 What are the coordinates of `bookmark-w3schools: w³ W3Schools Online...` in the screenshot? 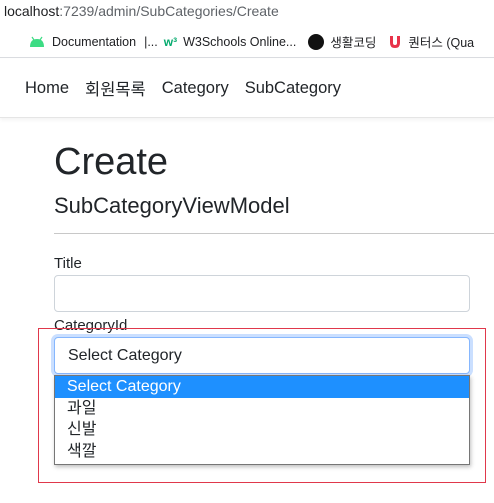 It's located at (230, 42).